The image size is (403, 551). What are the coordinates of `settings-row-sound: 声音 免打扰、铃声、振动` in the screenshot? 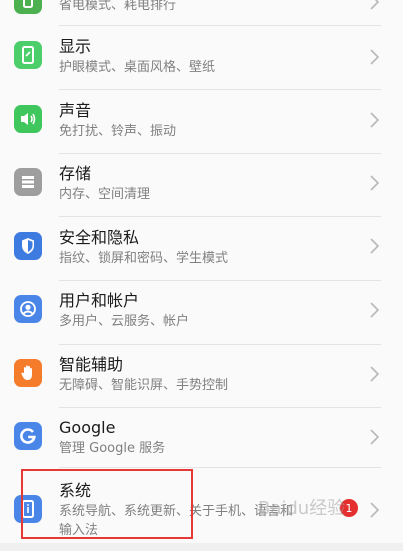 It's located at (201, 121).